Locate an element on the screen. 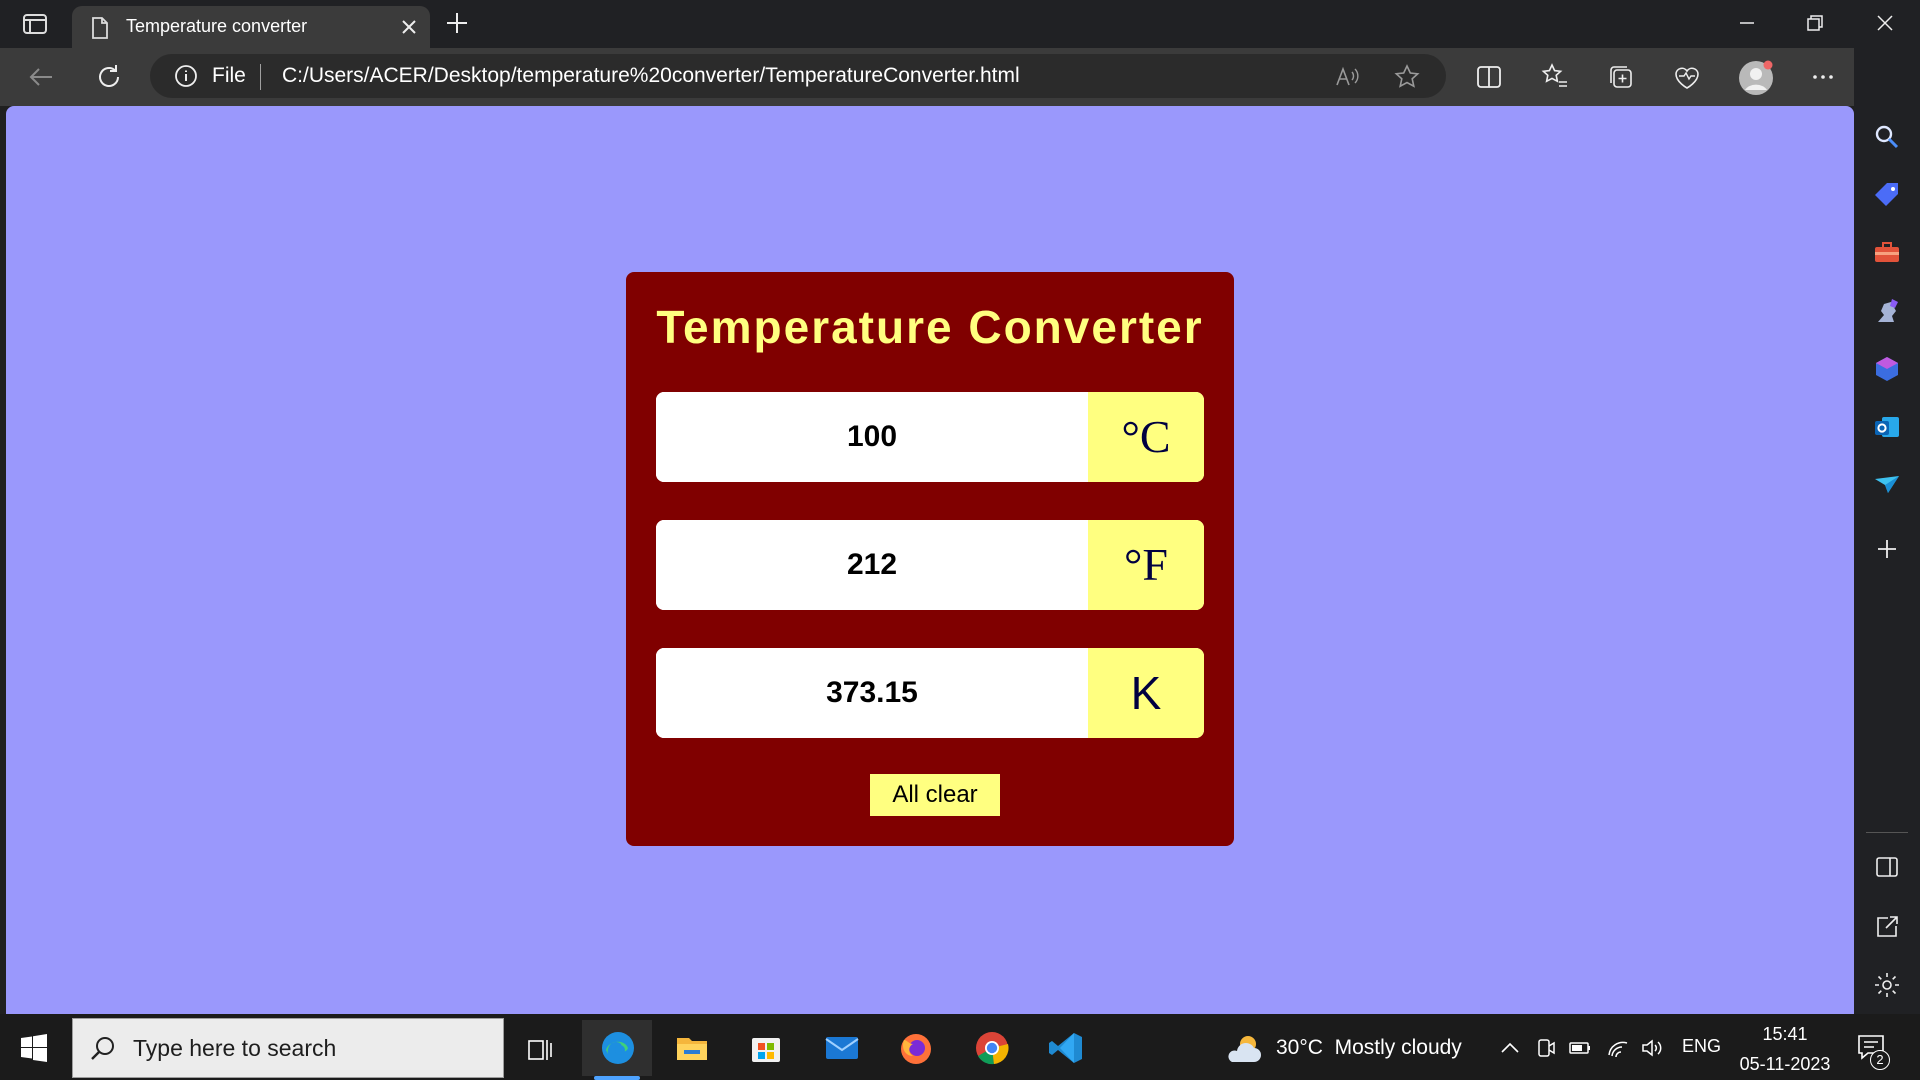 This screenshot has width=1920, height=1080. shopping-tag-icon is located at coordinates (1887, 195).